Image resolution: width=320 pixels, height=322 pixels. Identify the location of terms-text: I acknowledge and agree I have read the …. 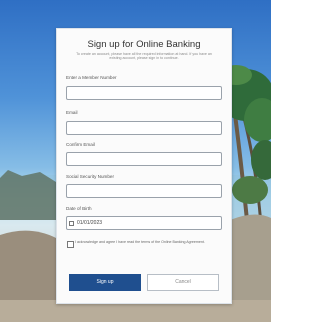
(140, 242).